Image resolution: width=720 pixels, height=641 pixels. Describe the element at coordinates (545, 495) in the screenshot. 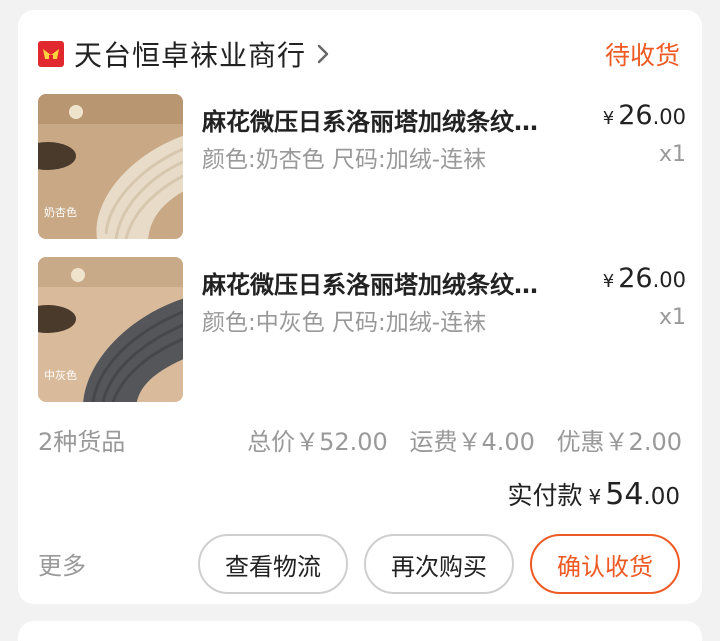

I see `paid-label: 实付款` at that location.